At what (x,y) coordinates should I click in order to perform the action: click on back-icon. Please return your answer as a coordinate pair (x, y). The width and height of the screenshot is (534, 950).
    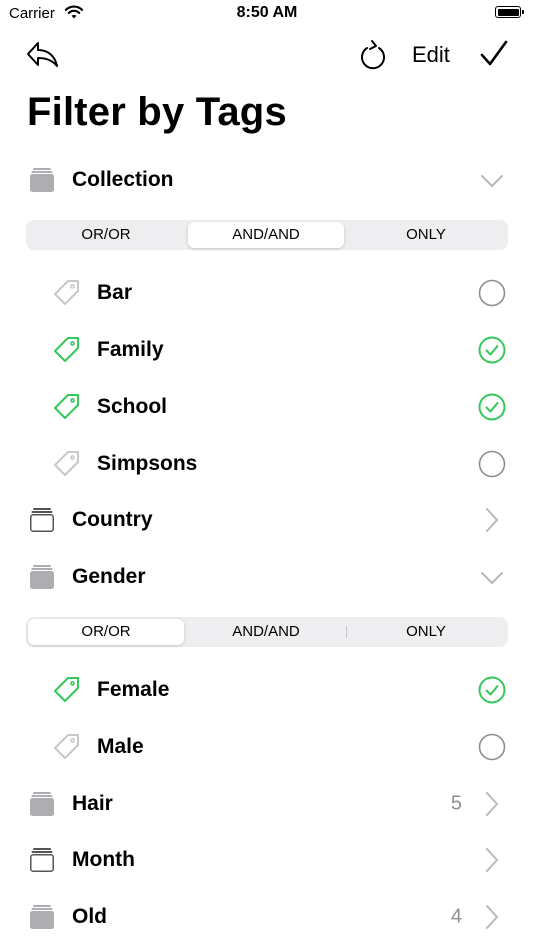
    Looking at the image, I should click on (42, 54).